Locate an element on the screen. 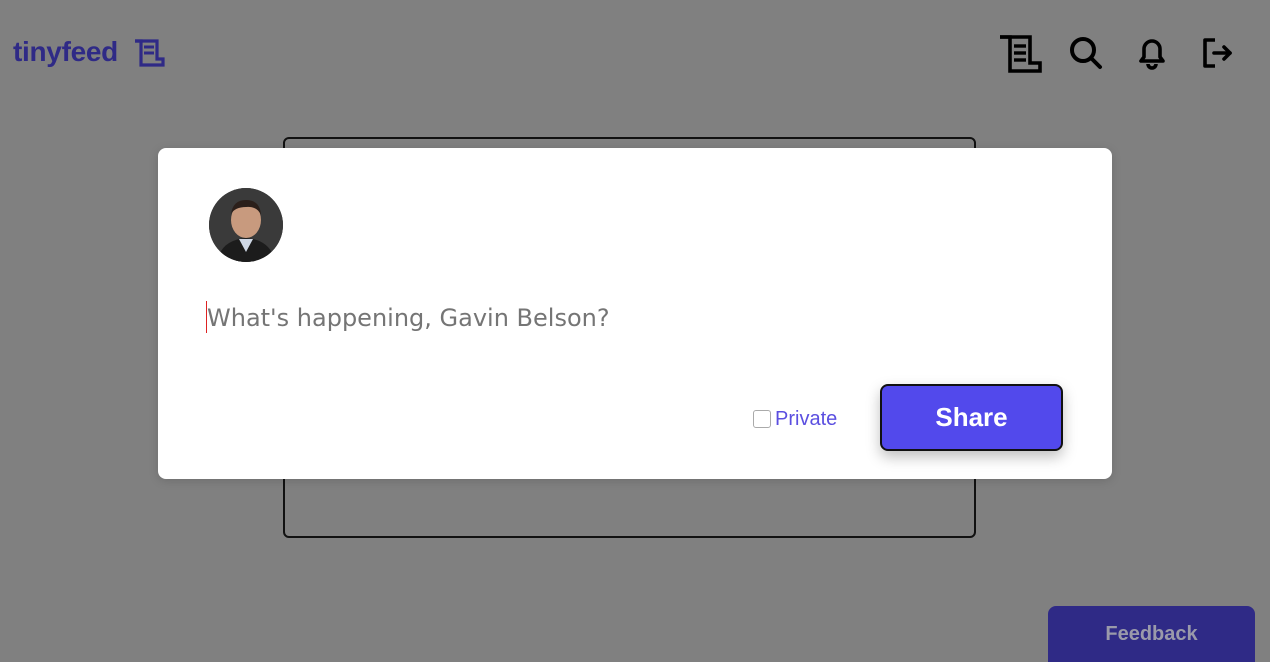  avatar is located at coordinates (246, 225).